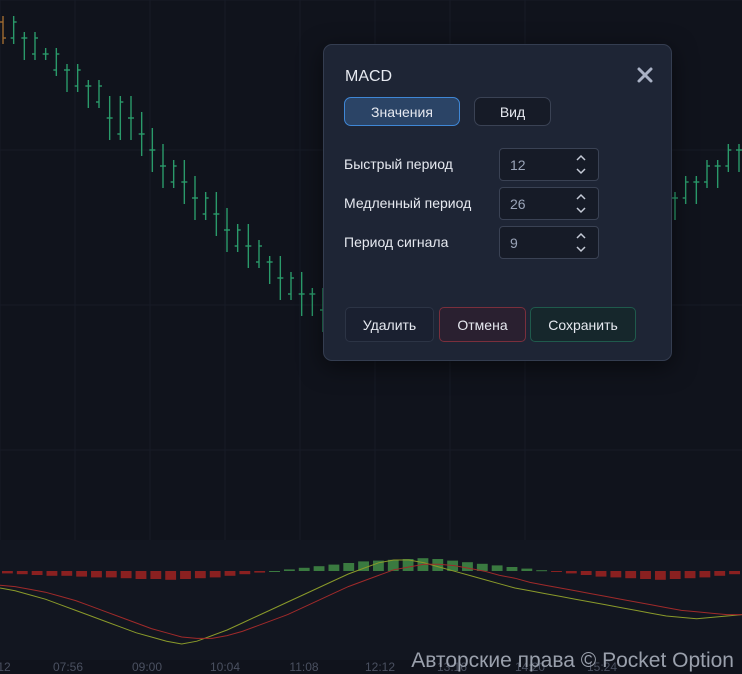 The height and width of the screenshot is (674, 742). What do you see at coordinates (518, 165) in the screenshot?
I see `fast-period-value: 12` at bounding box center [518, 165].